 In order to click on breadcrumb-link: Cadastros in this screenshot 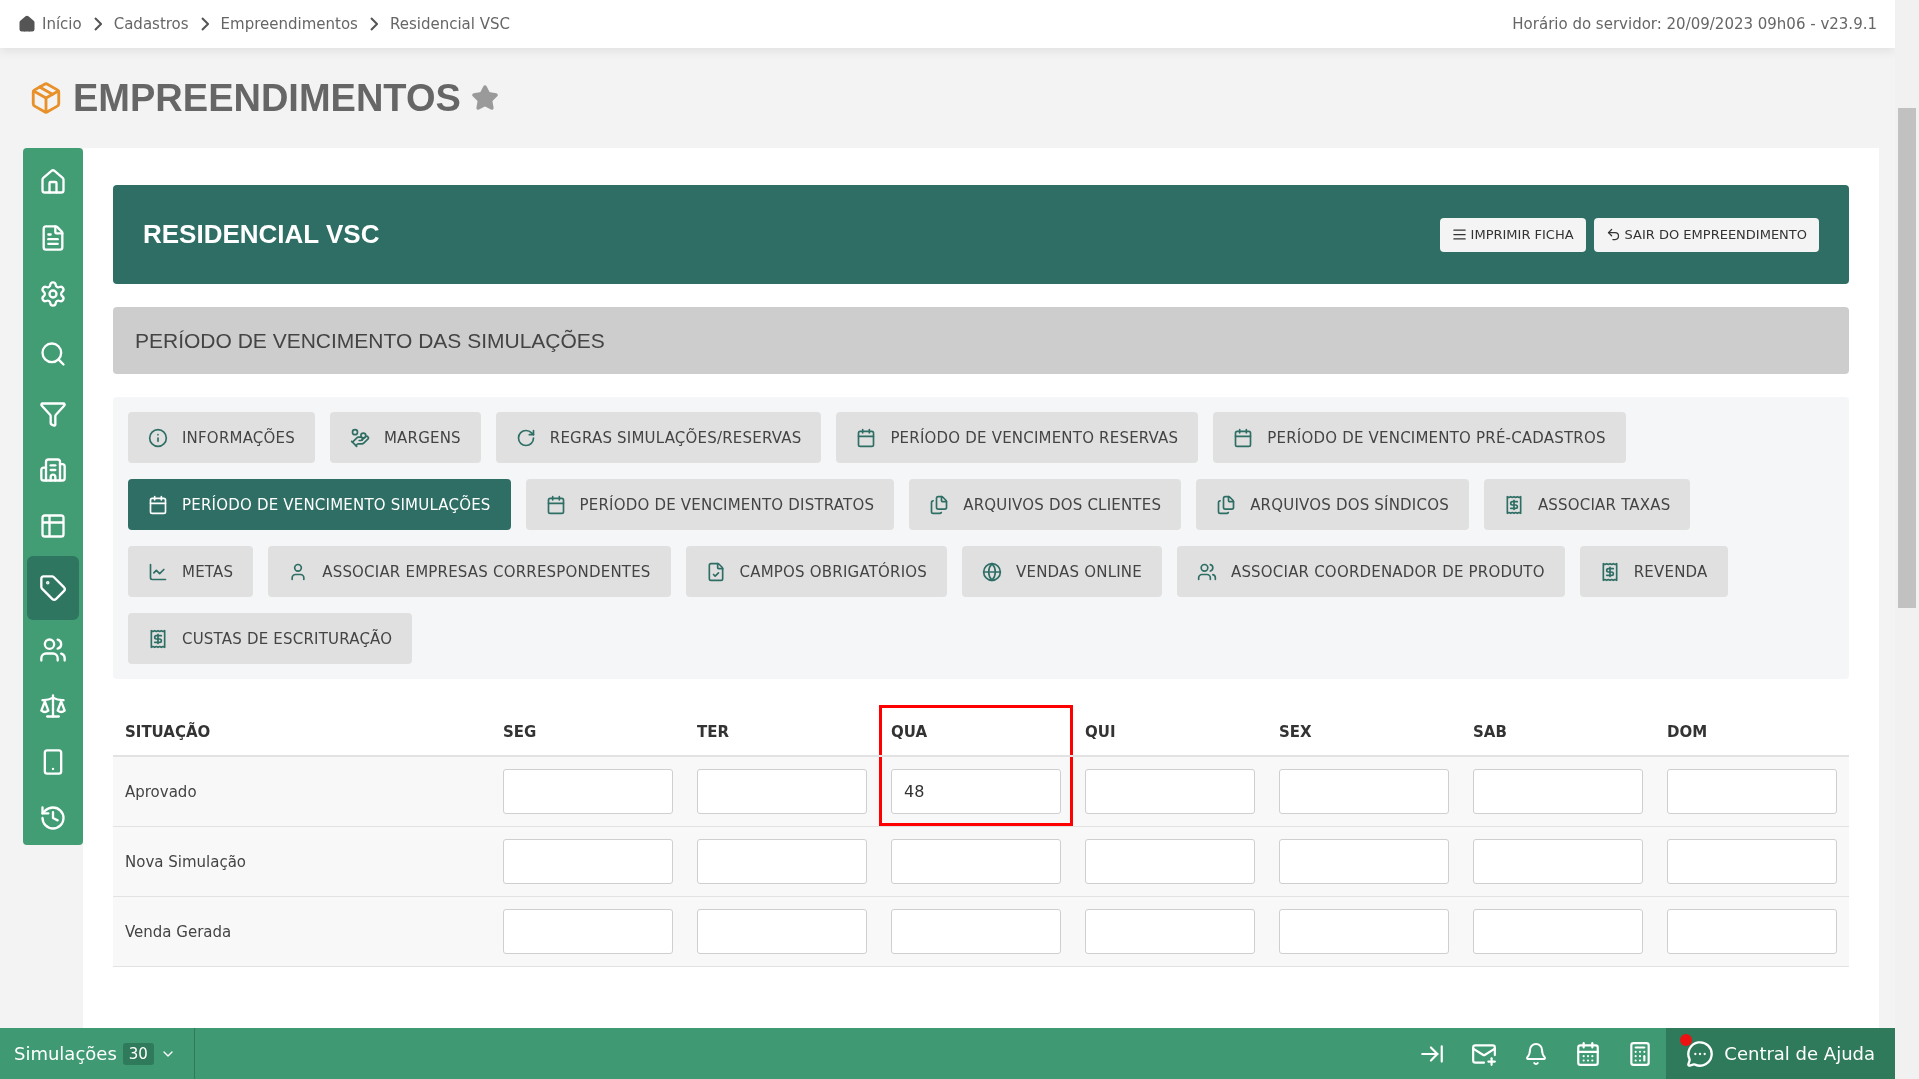, I will do `click(151, 24)`.